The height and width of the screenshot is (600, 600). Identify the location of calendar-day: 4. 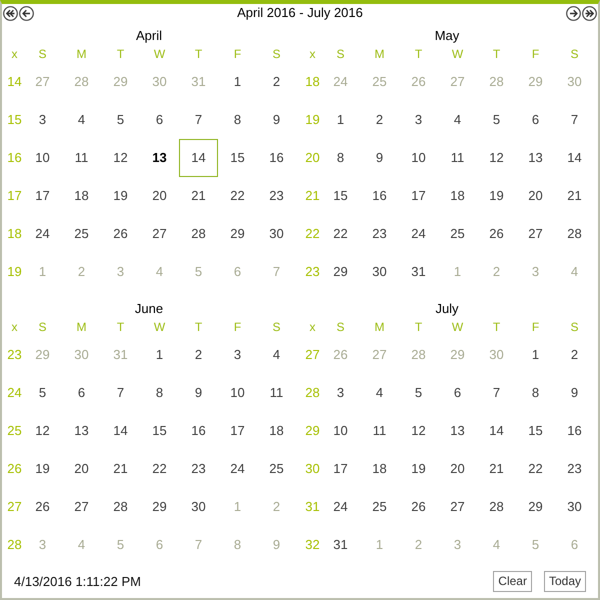
(276, 355).